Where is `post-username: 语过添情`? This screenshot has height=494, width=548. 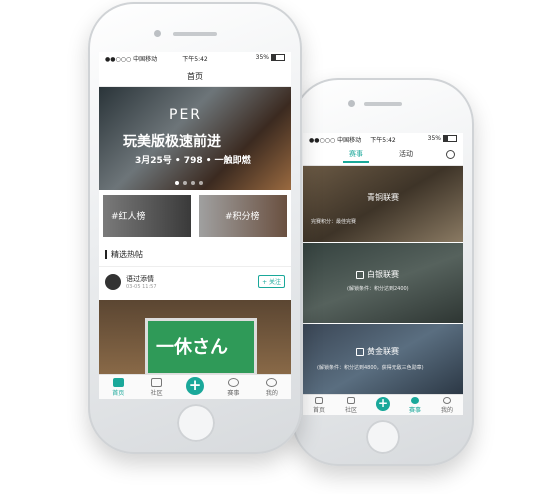 post-username: 语过添情 is located at coordinates (140, 279).